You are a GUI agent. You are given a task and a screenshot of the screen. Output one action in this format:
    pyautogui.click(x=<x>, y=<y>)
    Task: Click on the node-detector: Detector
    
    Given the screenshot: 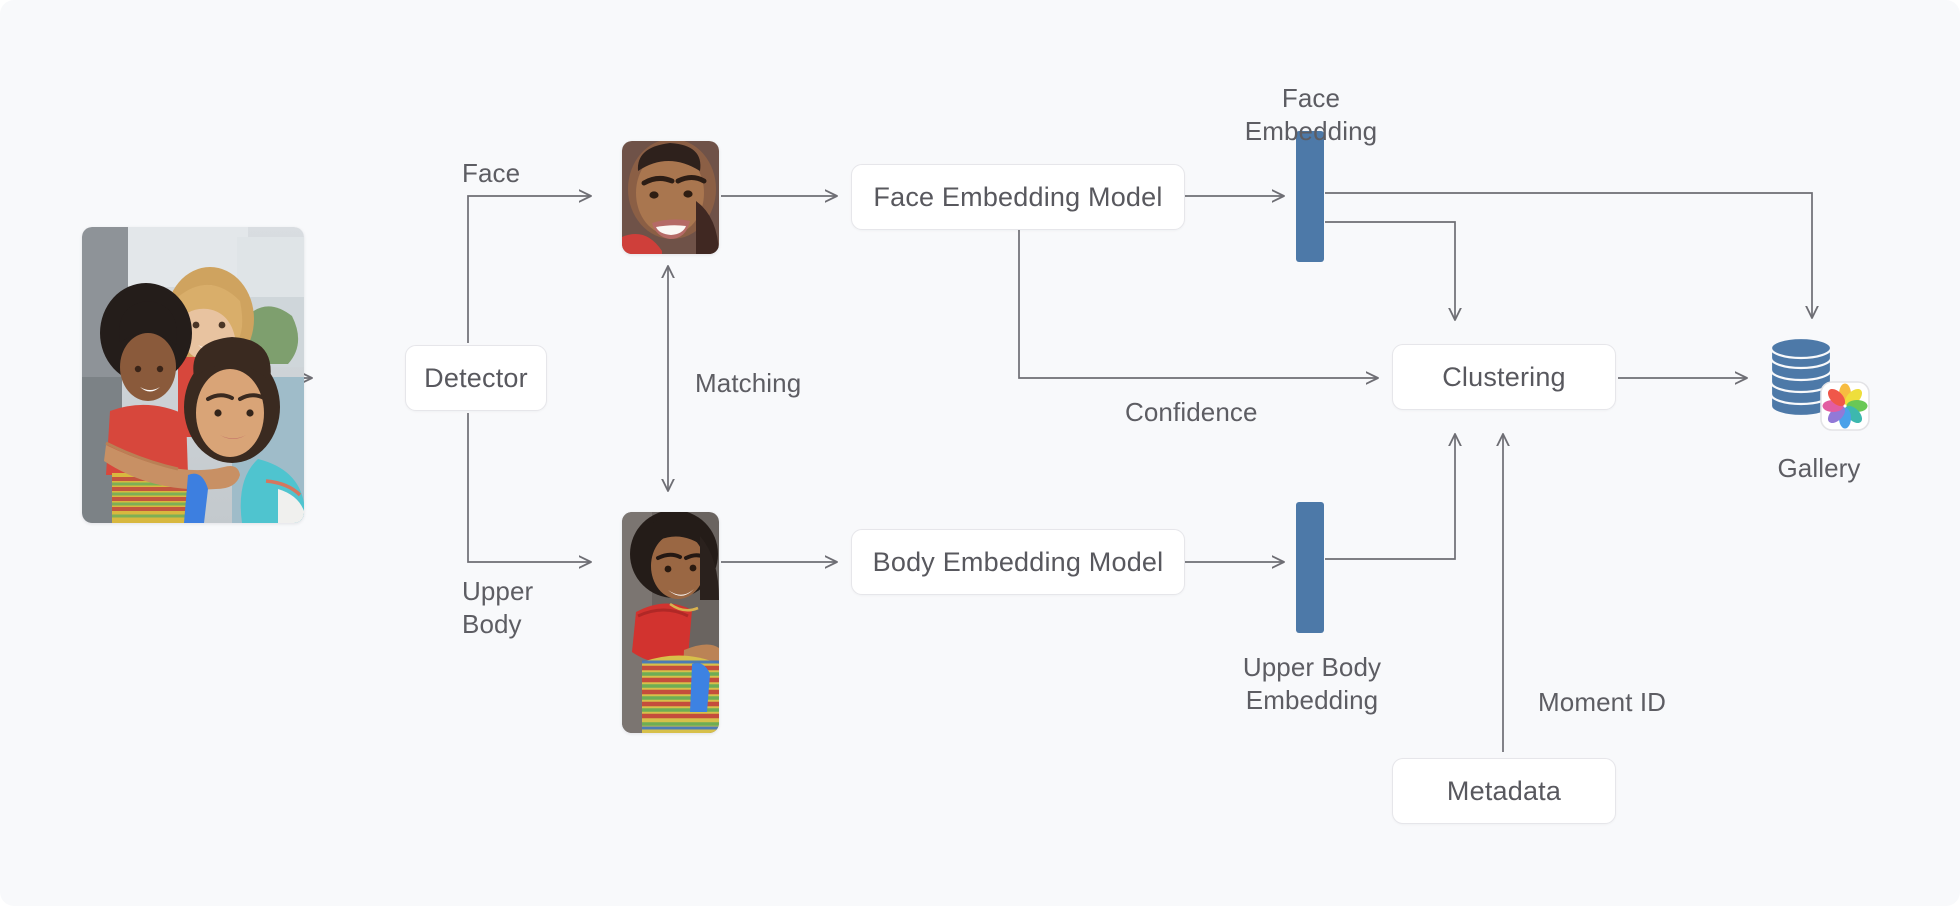 What is the action you would take?
    pyautogui.click(x=476, y=378)
    